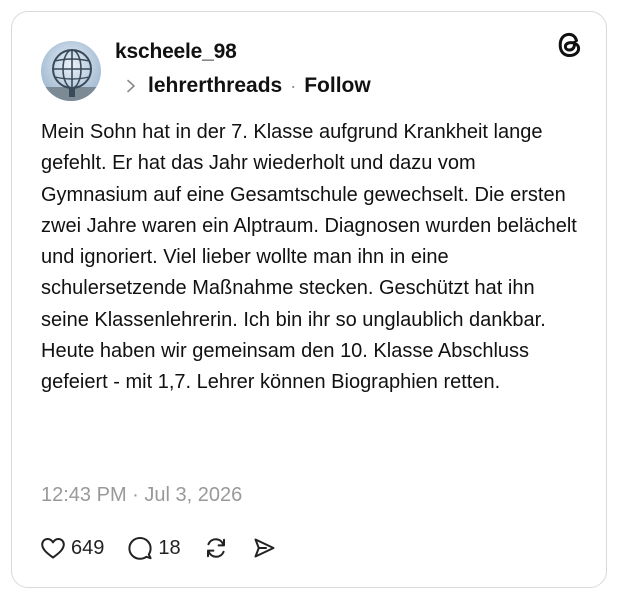 This screenshot has width=620, height=601. Describe the element at coordinates (570, 45) in the screenshot. I see `threads-logo-icon` at that location.